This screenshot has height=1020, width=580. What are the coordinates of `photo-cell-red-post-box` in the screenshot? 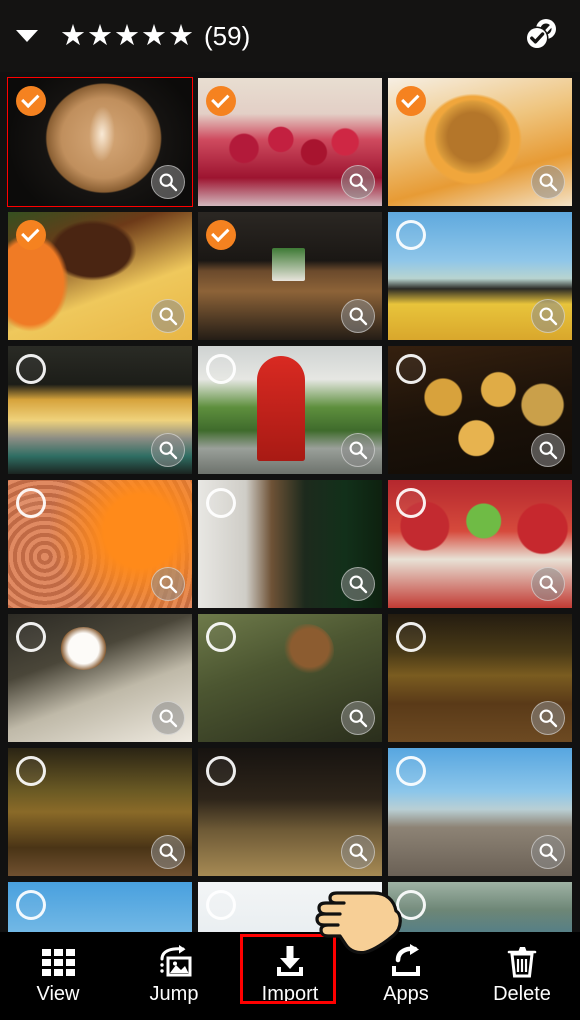 It's located at (290, 410).